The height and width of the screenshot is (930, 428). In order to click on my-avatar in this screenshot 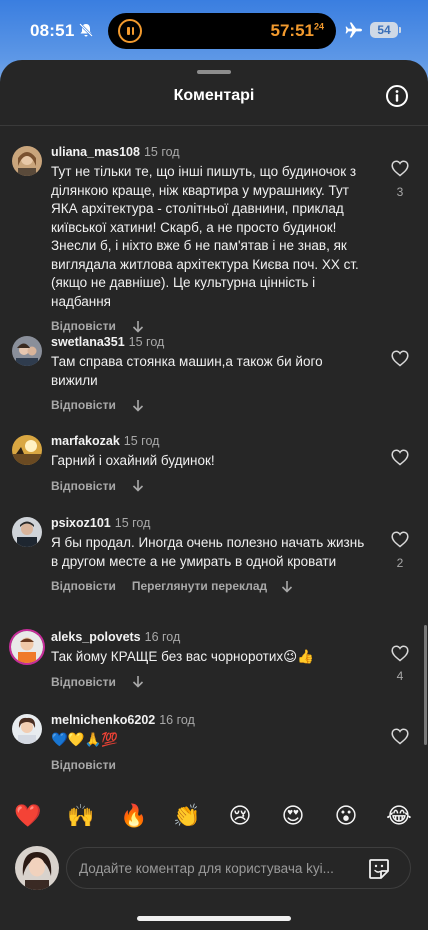, I will do `click(37, 868)`.